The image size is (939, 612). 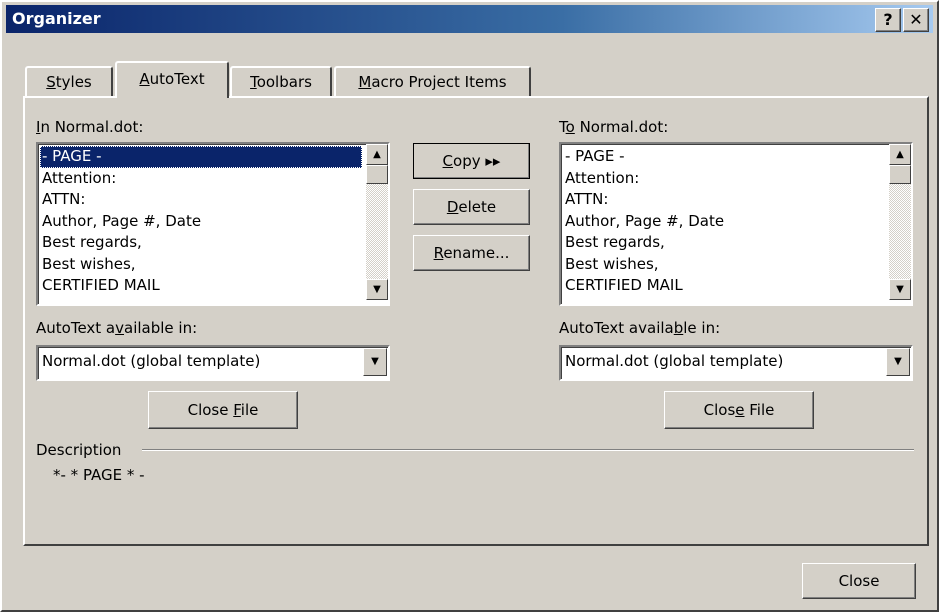 I want to click on left-autotext-available-label: AutoText available in:, so click(x=117, y=328).